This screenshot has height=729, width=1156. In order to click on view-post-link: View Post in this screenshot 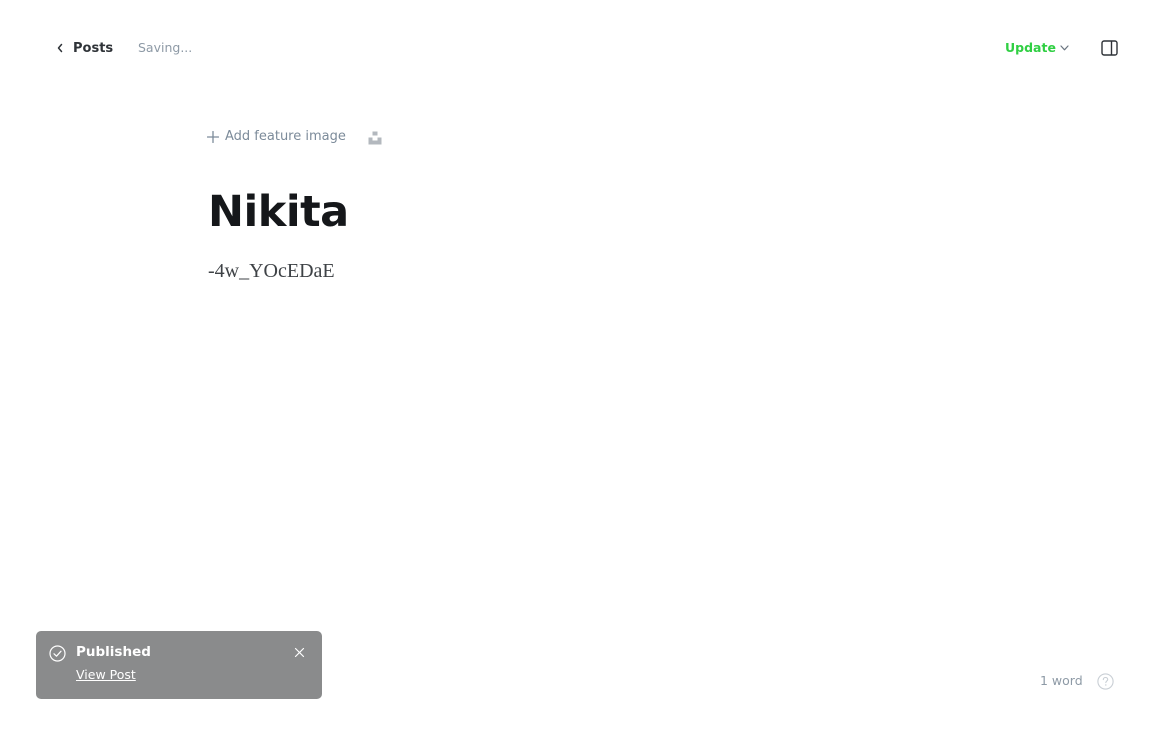, I will do `click(106, 674)`.